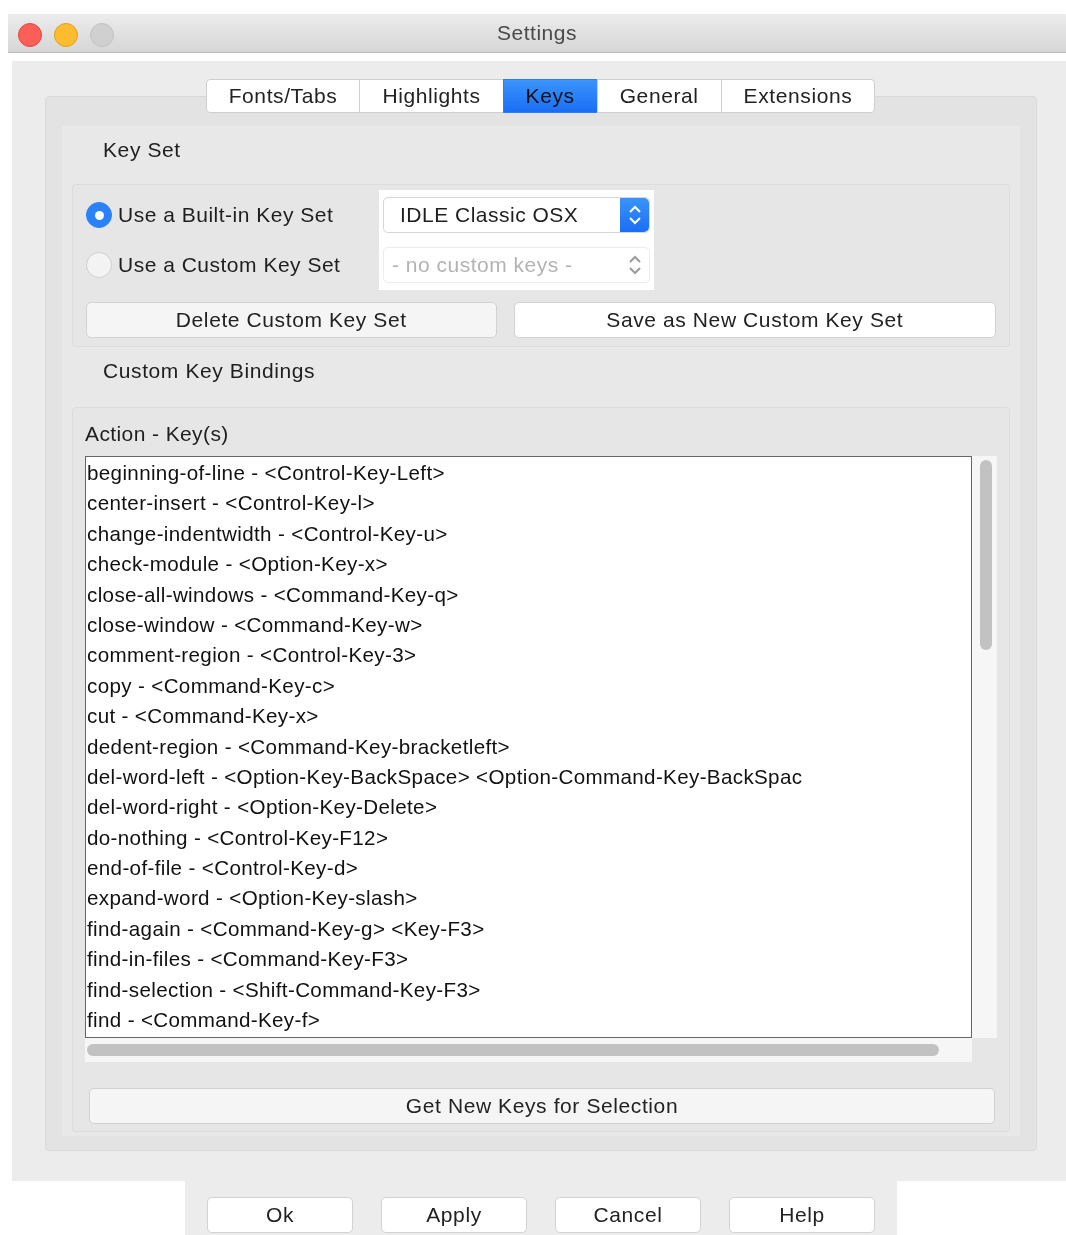  I want to click on tab: Extensions, so click(798, 96).